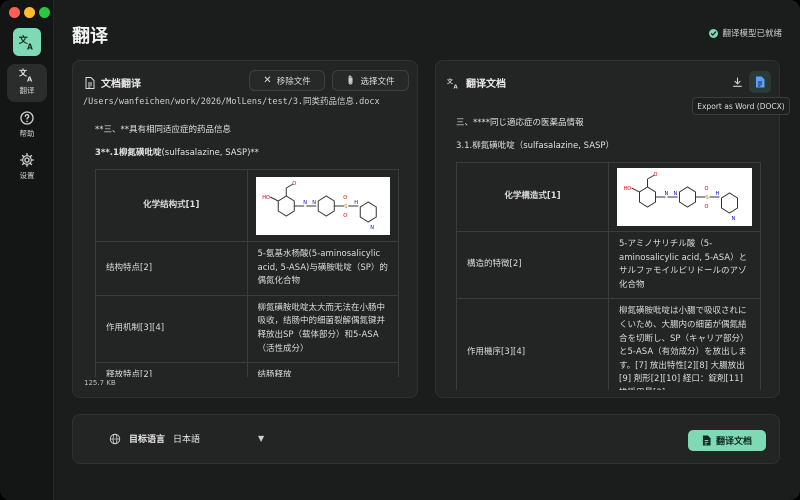 This screenshot has width=800, height=500. I want to click on close-icon: ✕, so click(267, 80).